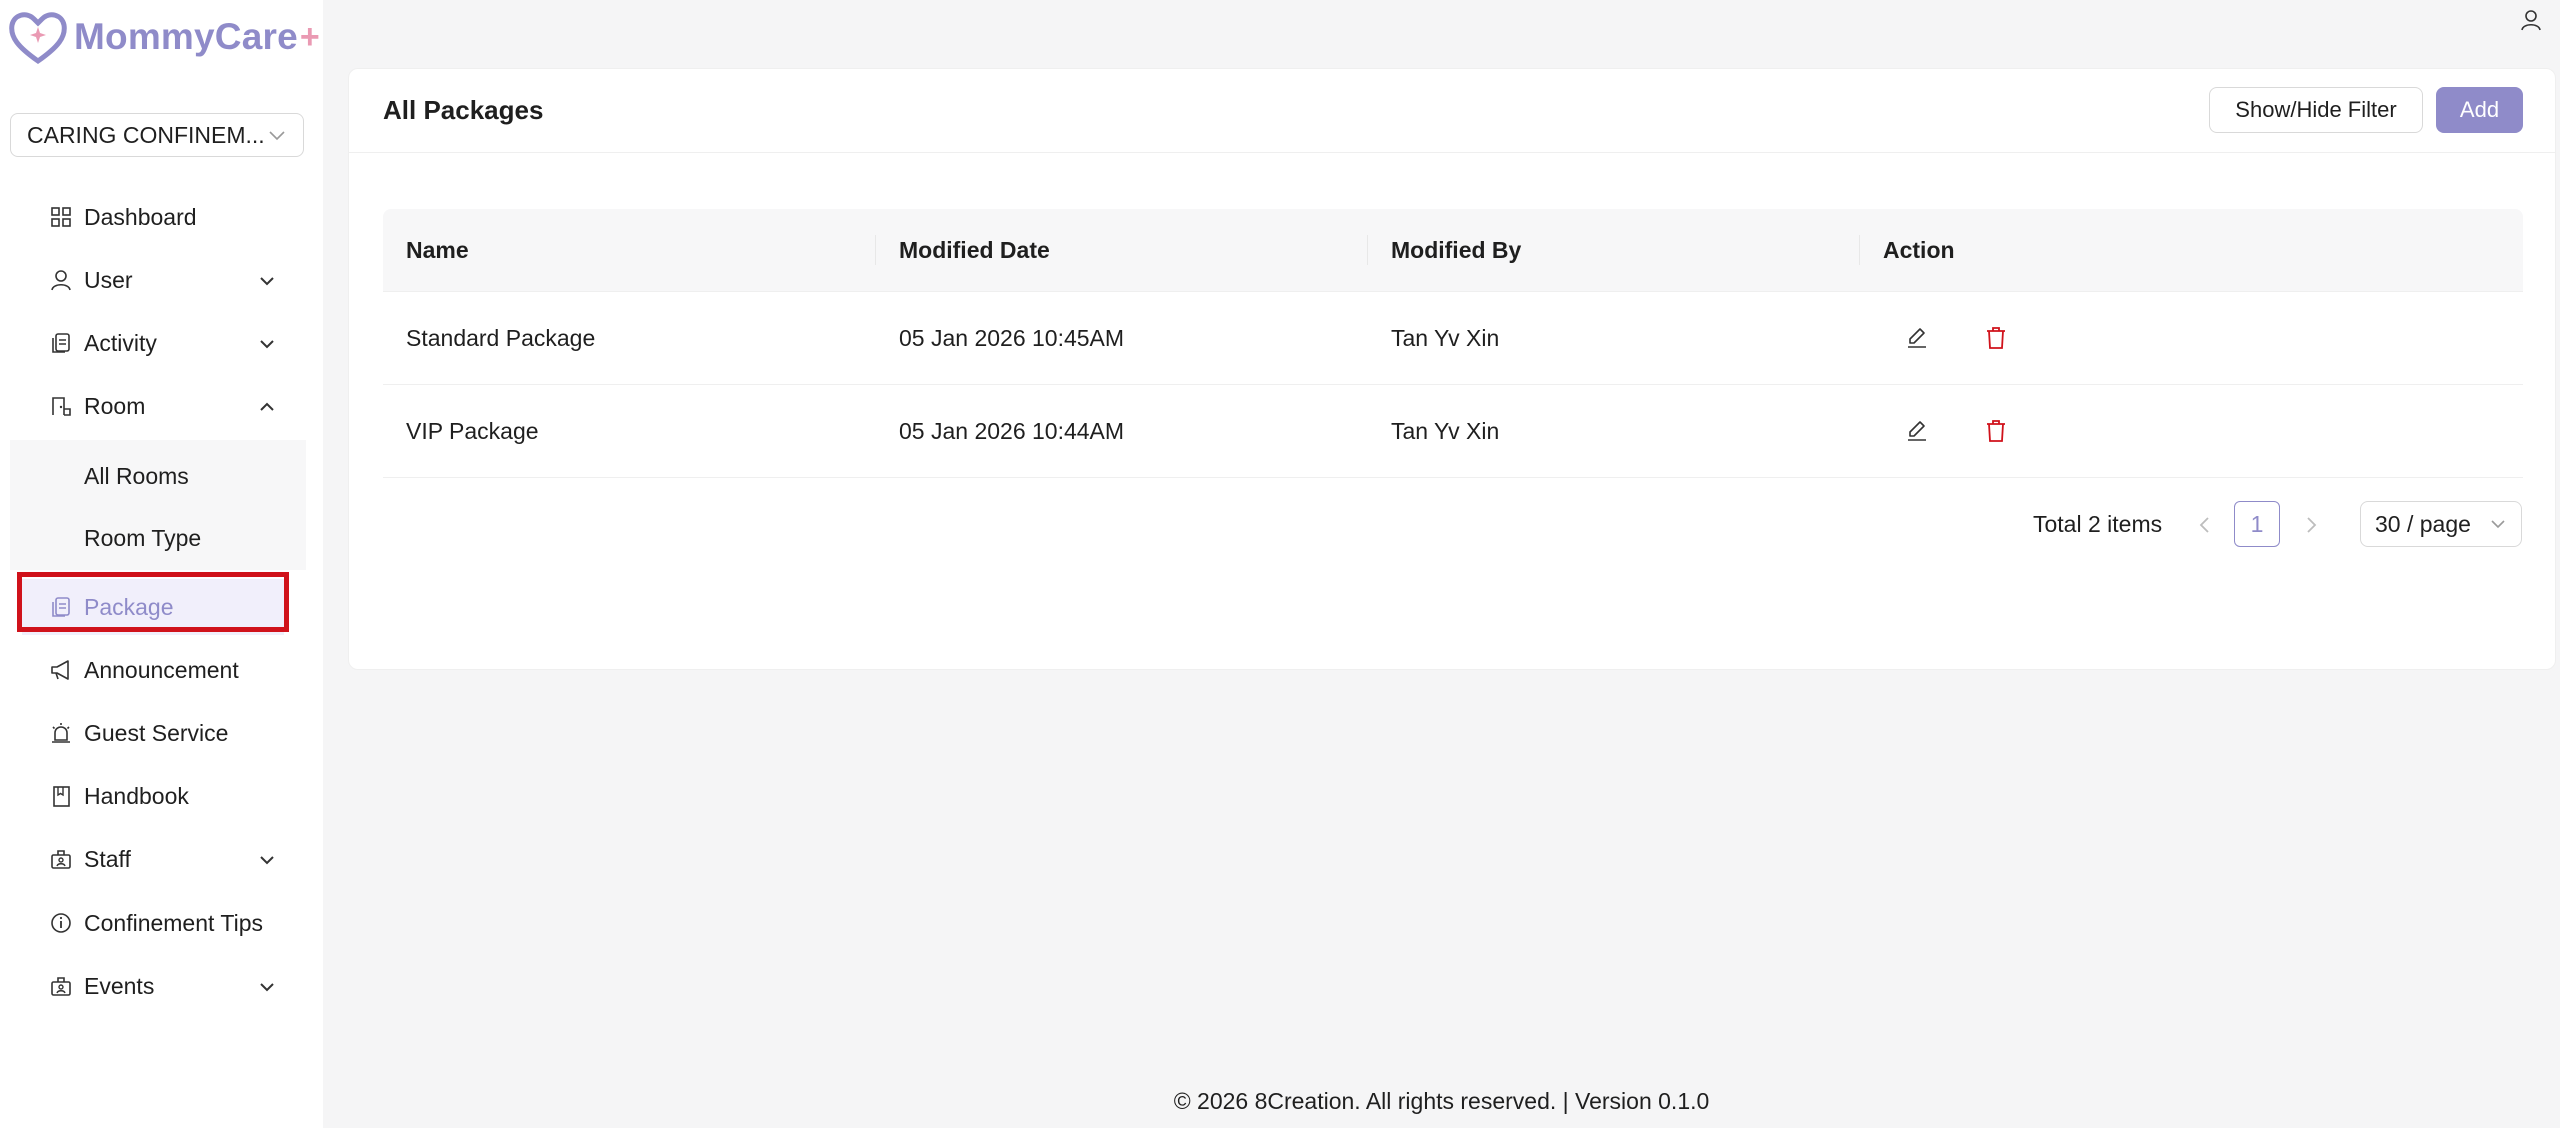 The width and height of the screenshot is (2560, 1128). Describe the element at coordinates (158, 859) in the screenshot. I see `sidebar-item-staff: Staff` at that location.